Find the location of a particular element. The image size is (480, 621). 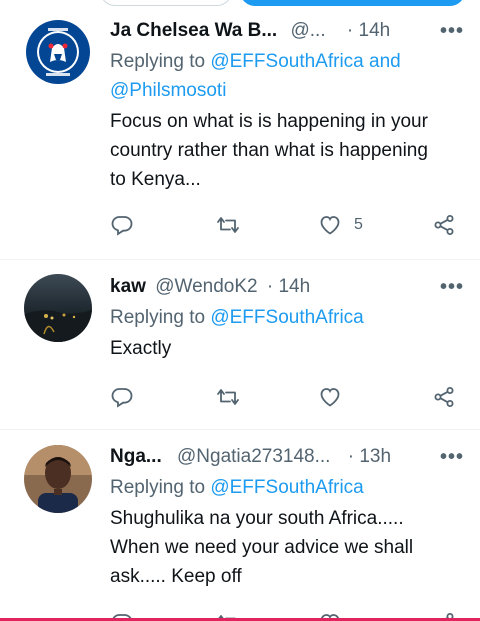

like-button: 5 is located at coordinates (340, 225).